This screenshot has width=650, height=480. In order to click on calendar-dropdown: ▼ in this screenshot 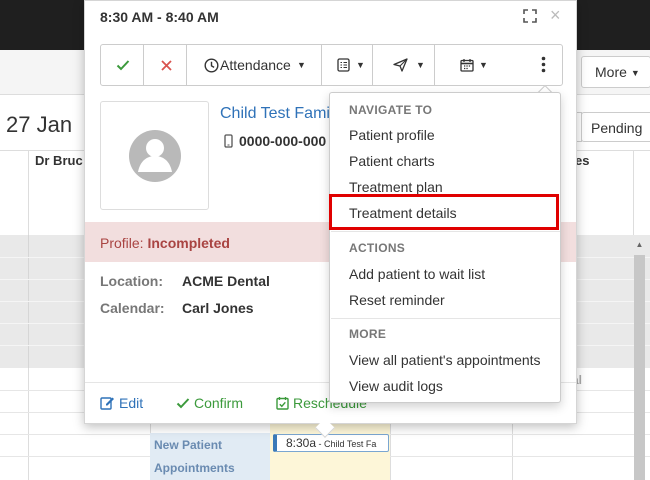, I will do `click(471, 65)`.